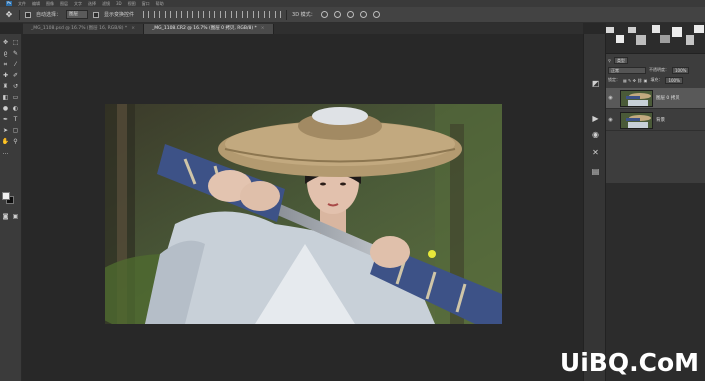  What do you see at coordinates (352, 3) in the screenshot?
I see `menu-bar: Ps 文件 编辑 图像 图层 文字 选择 滤镜 3D 视图 窗口 帮助` at bounding box center [352, 3].